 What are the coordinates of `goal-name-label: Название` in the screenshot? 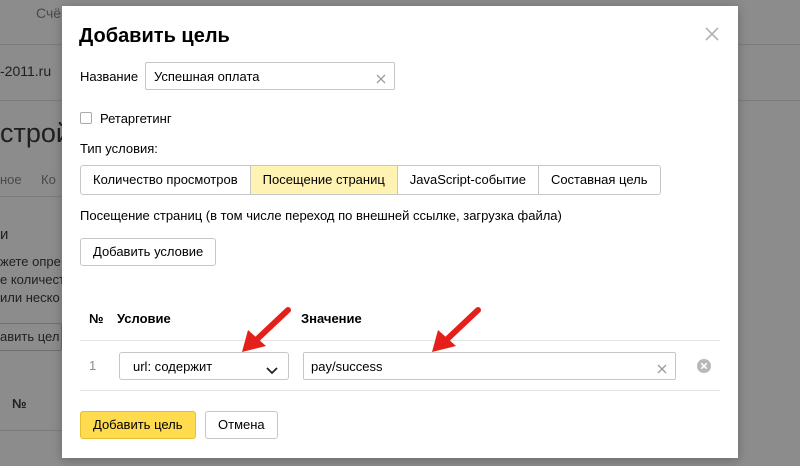 It's located at (109, 76).